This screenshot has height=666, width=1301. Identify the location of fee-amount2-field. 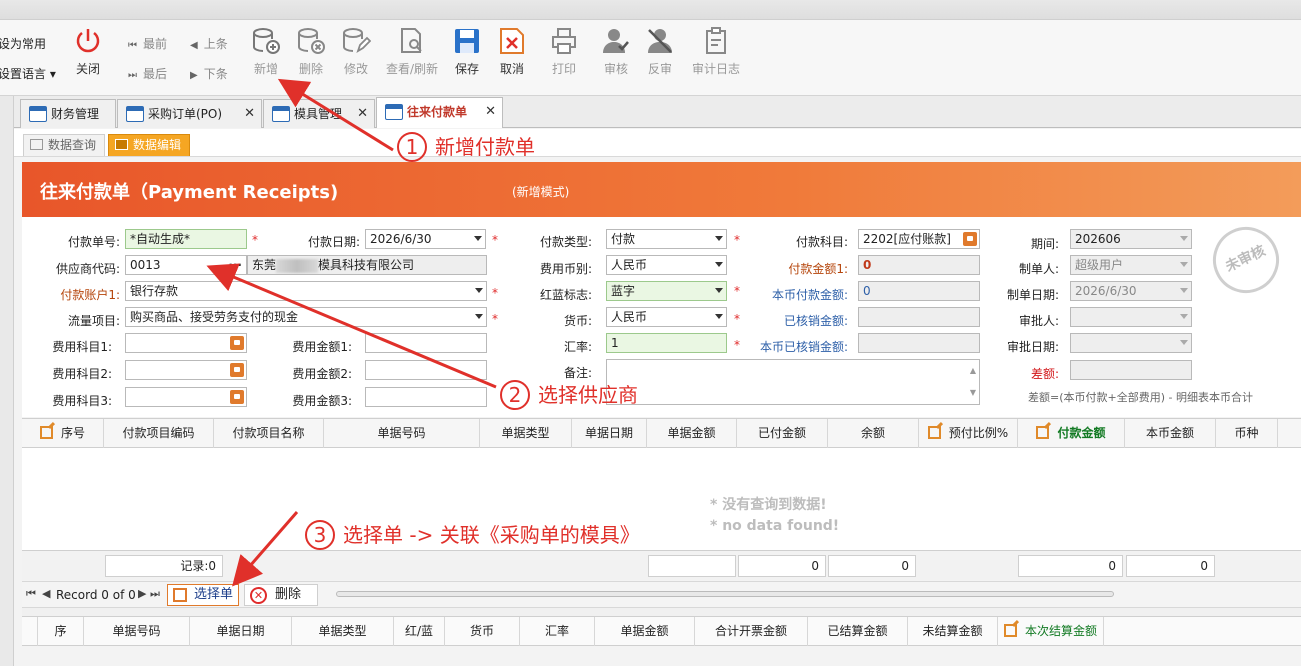
(426, 370).